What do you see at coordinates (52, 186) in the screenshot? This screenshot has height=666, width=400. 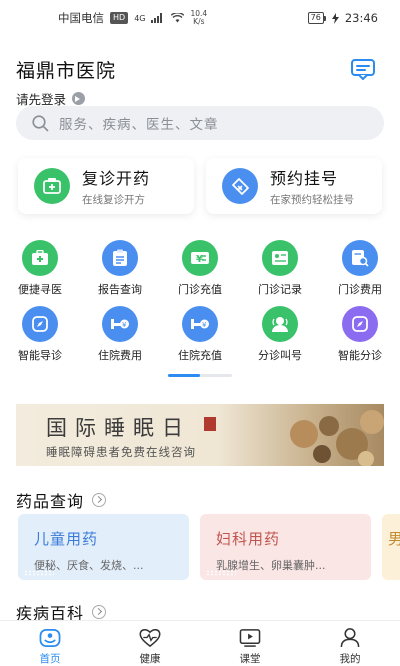 I see `prescription-icon` at bounding box center [52, 186].